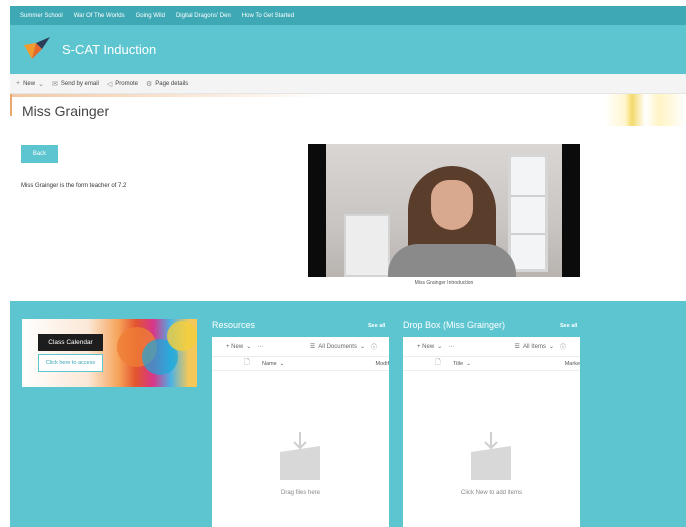 This screenshot has height=527, width=686. I want to click on new-label: New, so click(29, 83).